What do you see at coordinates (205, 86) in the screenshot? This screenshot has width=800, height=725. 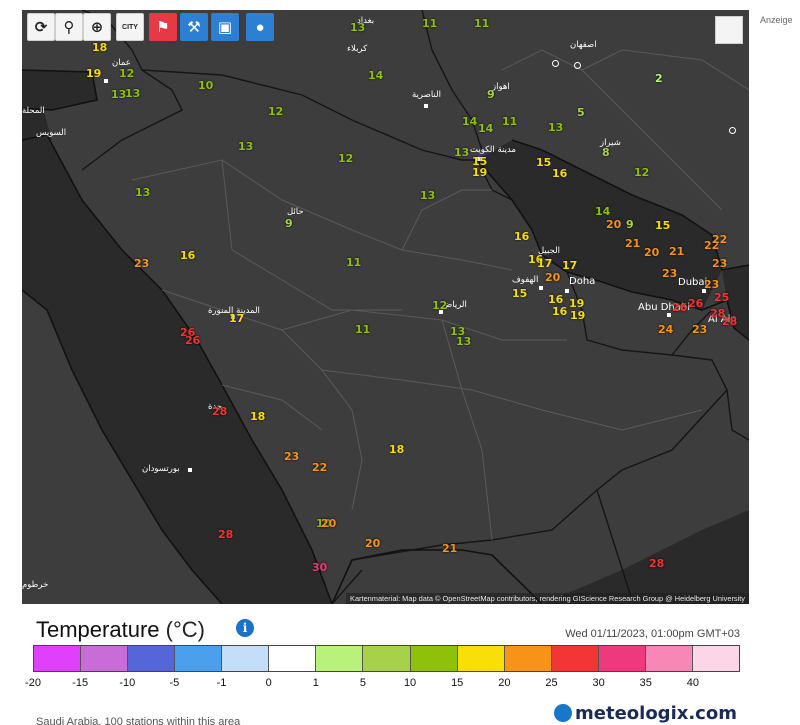 I see `station-temperature: 10` at bounding box center [205, 86].